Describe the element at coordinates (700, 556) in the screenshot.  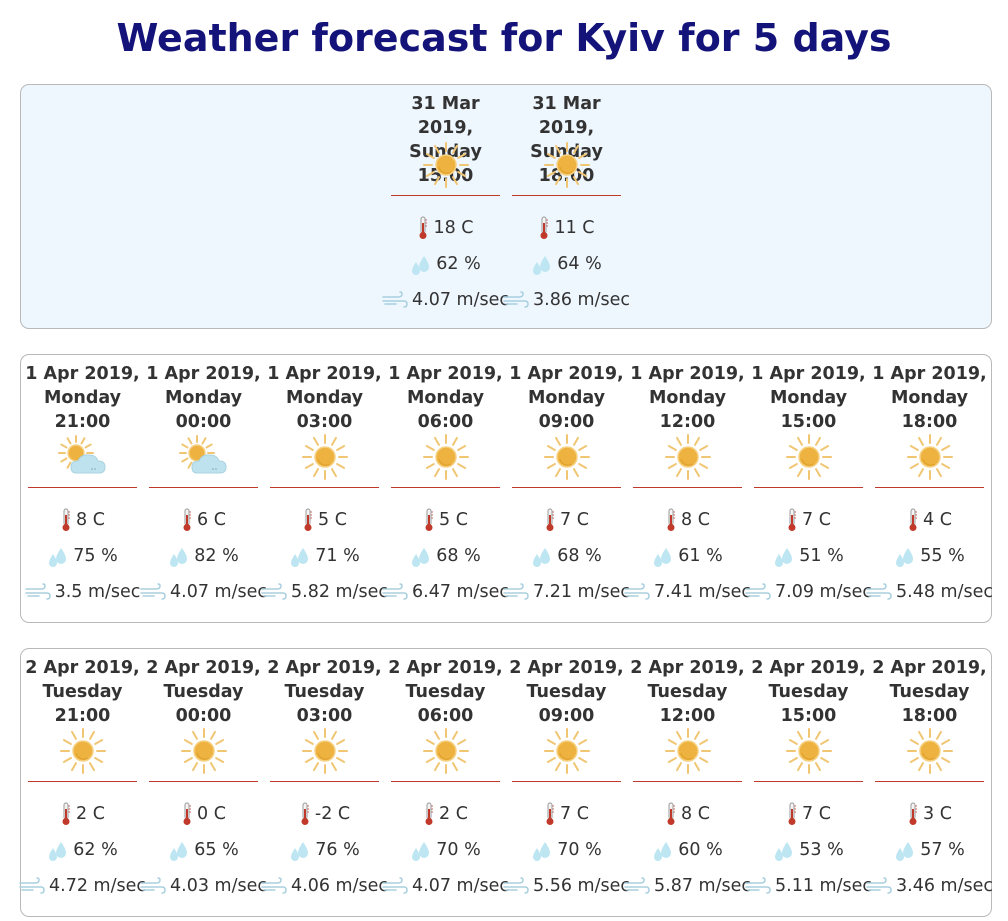
I see `humidity-value: 61 %` at that location.